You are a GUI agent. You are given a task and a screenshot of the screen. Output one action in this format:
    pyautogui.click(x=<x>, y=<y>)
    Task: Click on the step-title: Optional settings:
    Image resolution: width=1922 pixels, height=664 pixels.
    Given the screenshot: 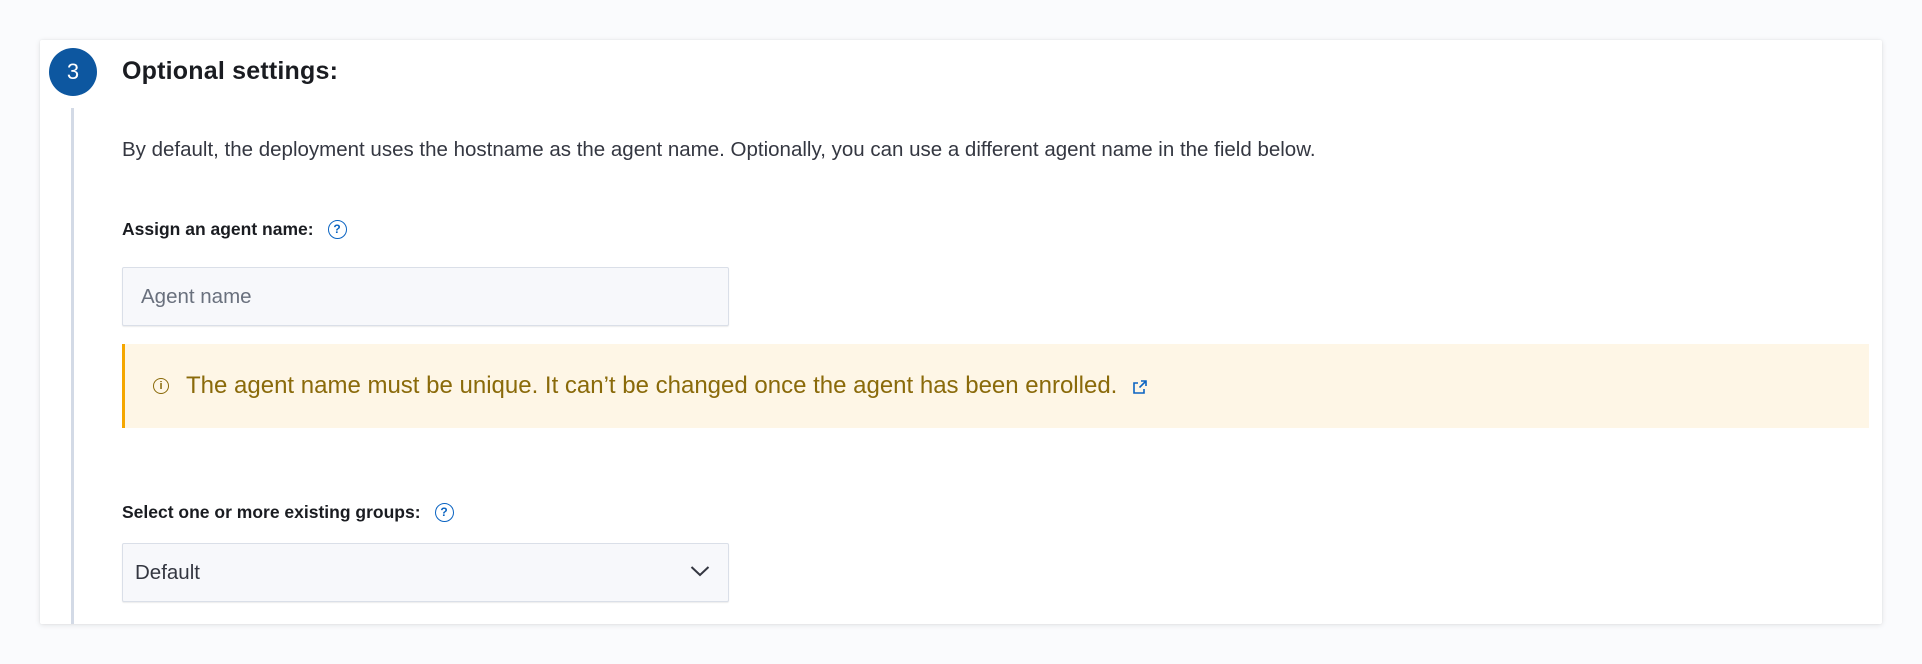 What is the action you would take?
    pyautogui.click(x=230, y=71)
    